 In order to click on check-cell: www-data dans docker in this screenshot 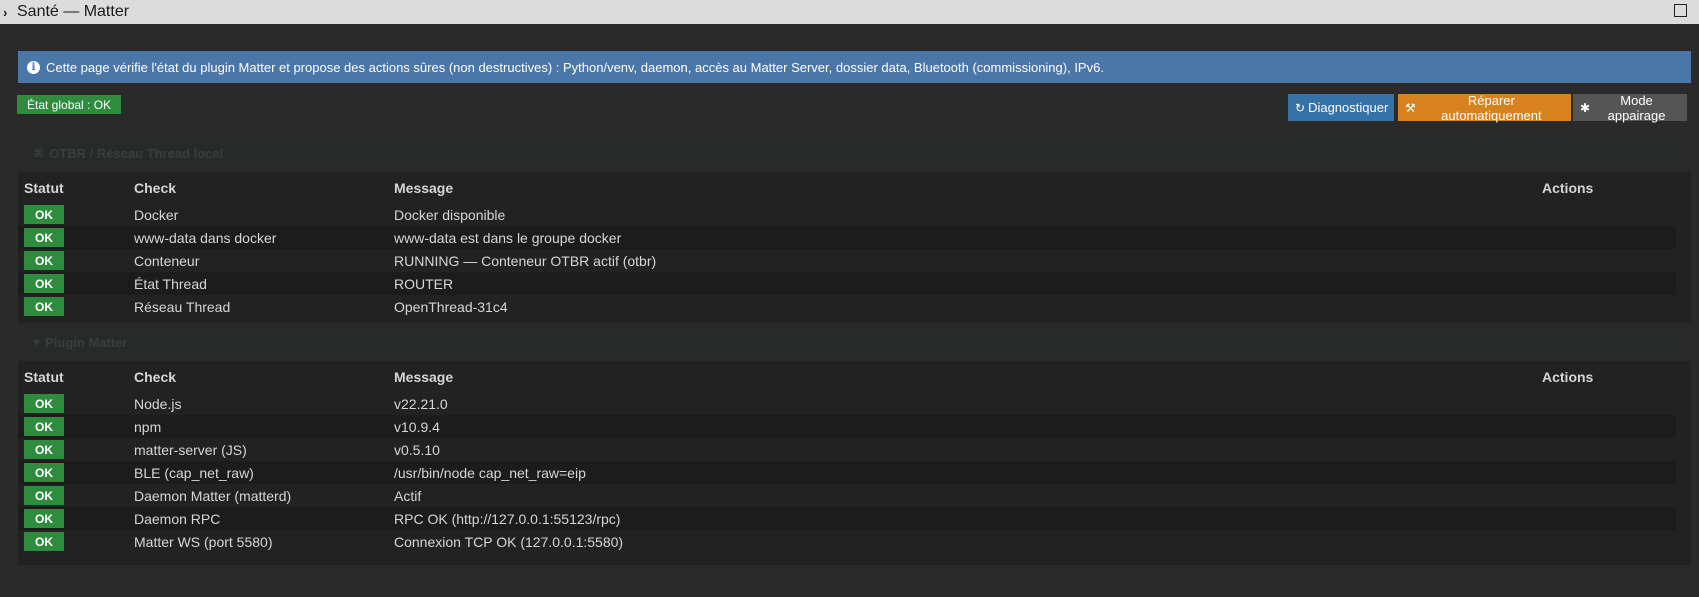, I will do `click(258, 237)`.